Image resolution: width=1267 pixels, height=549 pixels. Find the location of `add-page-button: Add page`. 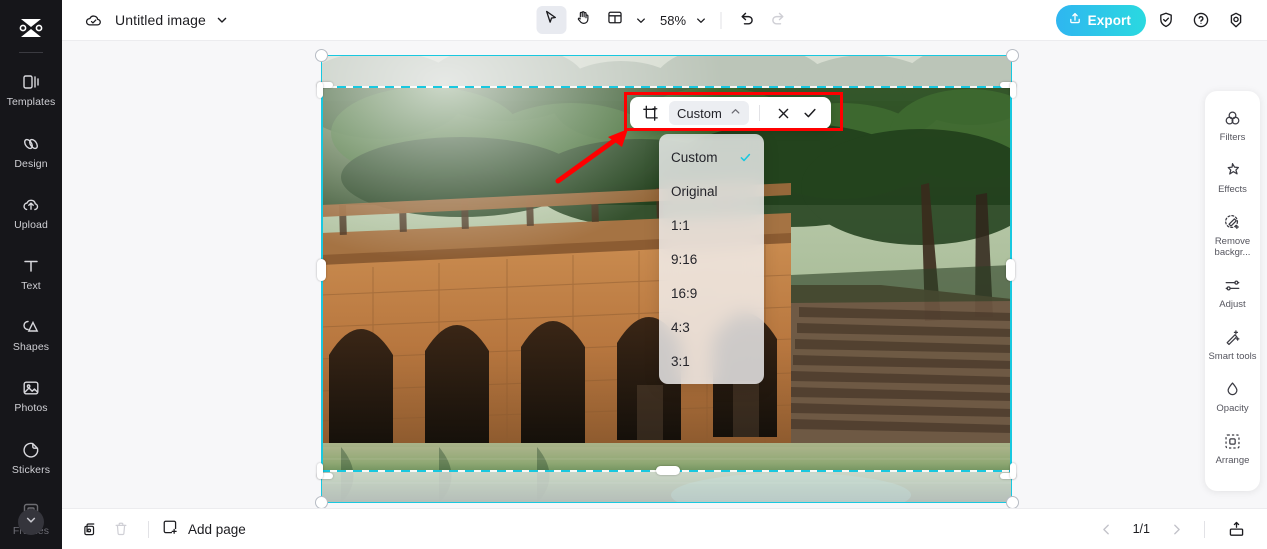

add-page-button: Add page is located at coordinates (203, 529).